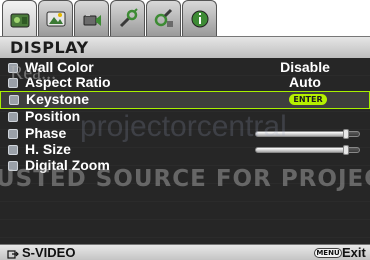 The image size is (370, 260). Describe the element at coordinates (67, 165) in the screenshot. I see `menu-item-label: Digital Zoom` at that location.